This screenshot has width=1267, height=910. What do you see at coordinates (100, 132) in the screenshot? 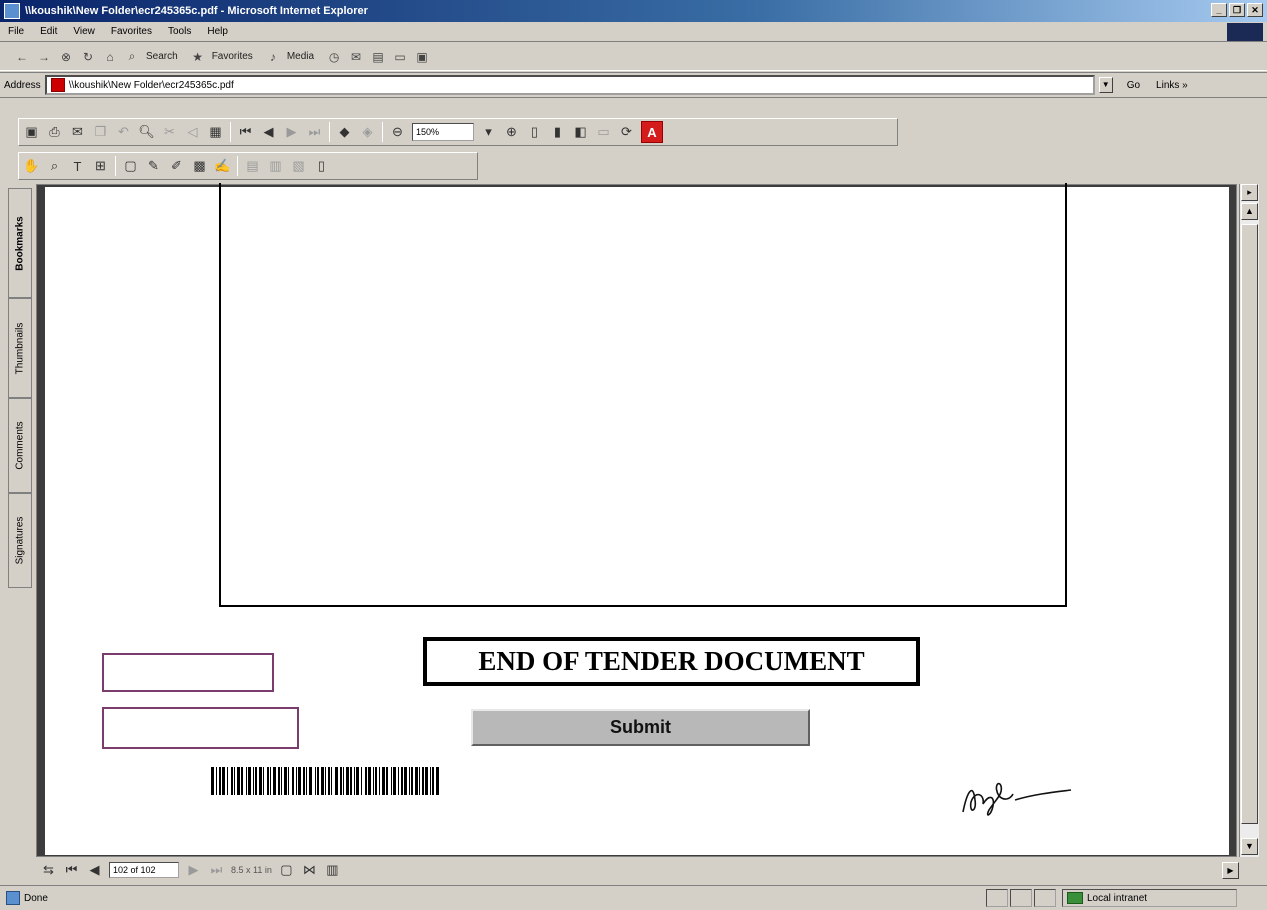
I see `copy-icon: ❐` at bounding box center [100, 132].